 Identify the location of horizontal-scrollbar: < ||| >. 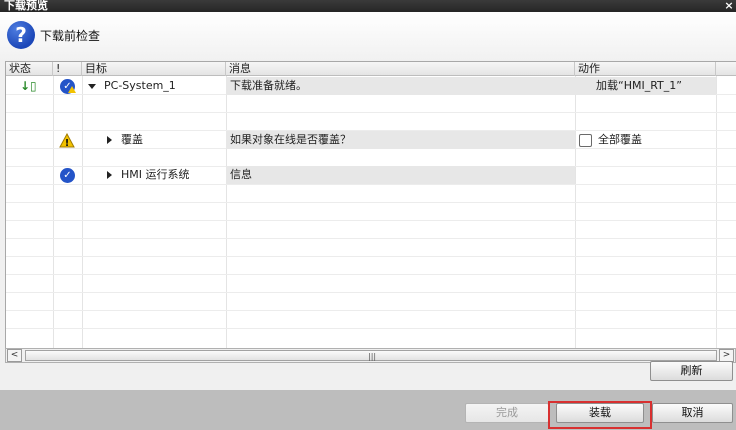
(370, 355).